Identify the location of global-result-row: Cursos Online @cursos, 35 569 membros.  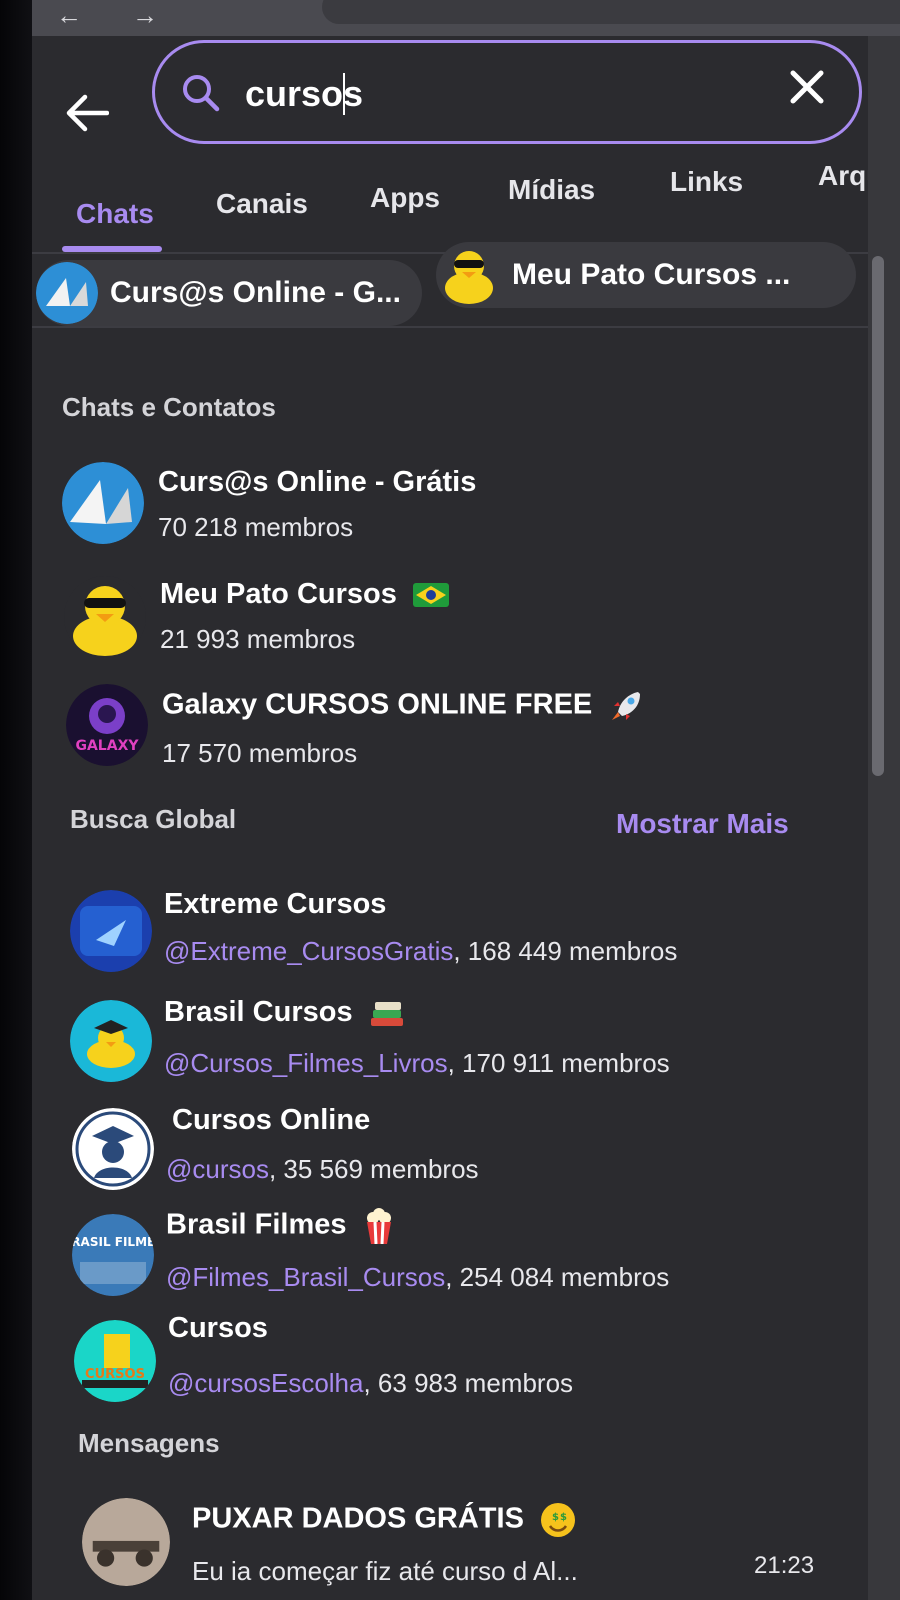
(450, 1152).